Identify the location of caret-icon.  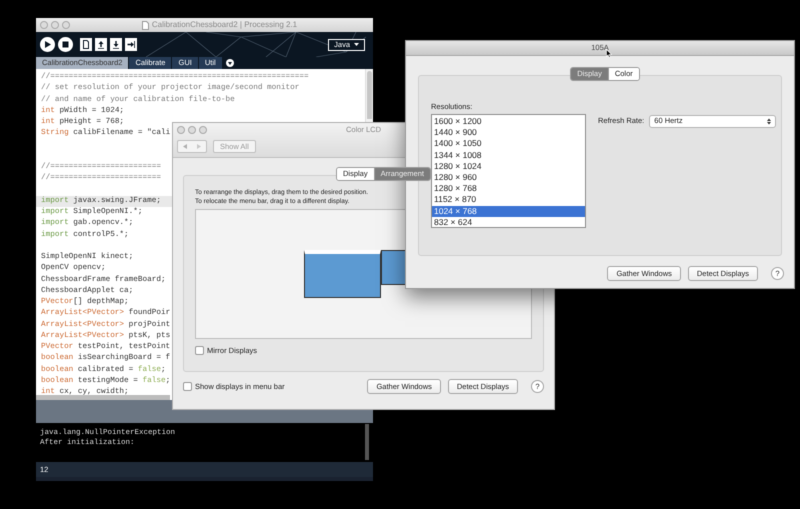
(356, 44).